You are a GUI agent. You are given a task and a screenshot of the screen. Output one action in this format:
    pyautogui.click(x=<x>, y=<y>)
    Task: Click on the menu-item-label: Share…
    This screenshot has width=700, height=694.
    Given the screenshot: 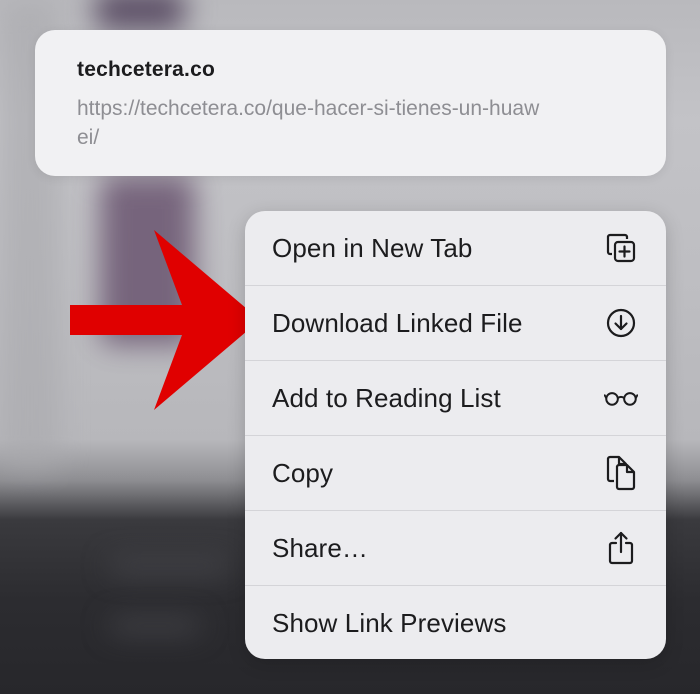 What is the action you would take?
    pyautogui.click(x=320, y=547)
    